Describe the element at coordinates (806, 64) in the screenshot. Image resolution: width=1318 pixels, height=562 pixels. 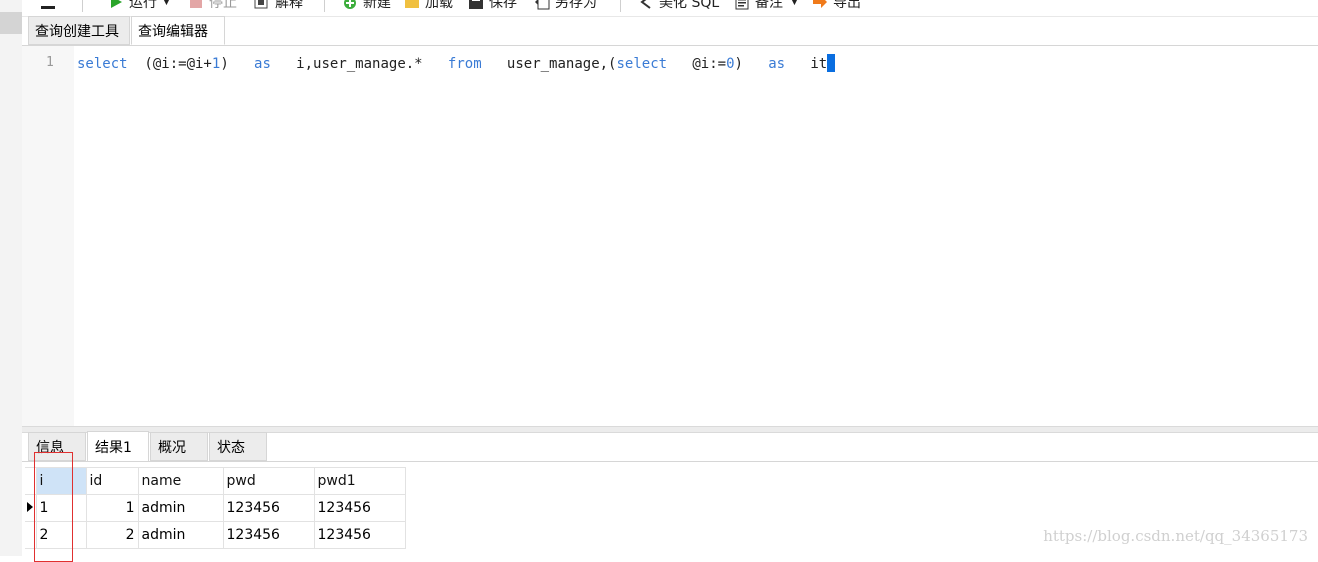
I see `sql-text: it` at that location.